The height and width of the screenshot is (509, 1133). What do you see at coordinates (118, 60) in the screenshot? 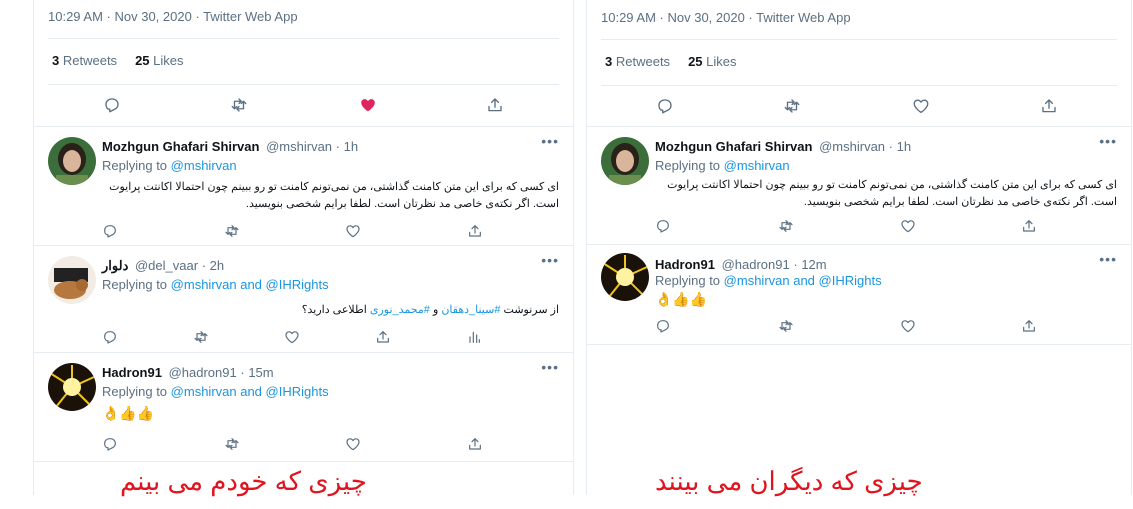
I see `tweet-stats: 3 Retweets 25 Likes` at bounding box center [118, 60].